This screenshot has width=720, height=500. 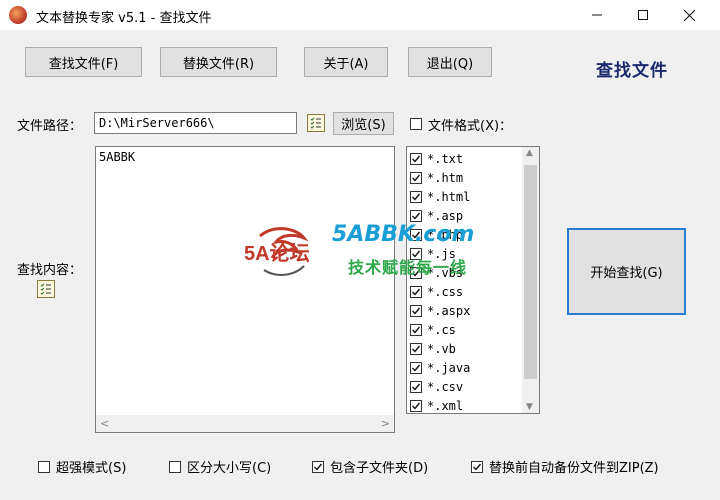 I want to click on file-format-item: *.htm, so click(x=436, y=177).